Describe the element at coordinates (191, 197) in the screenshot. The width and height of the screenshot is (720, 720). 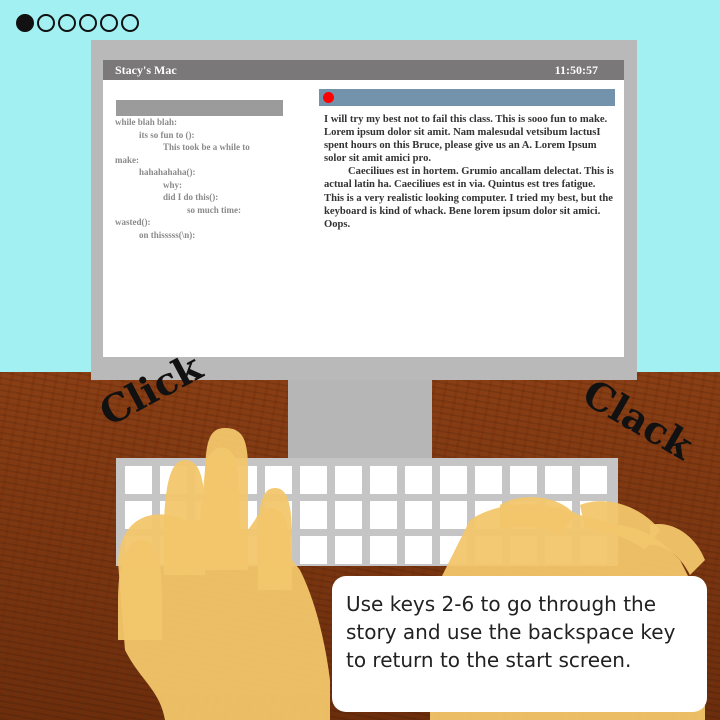
I see `code-line: did I do this():` at that location.